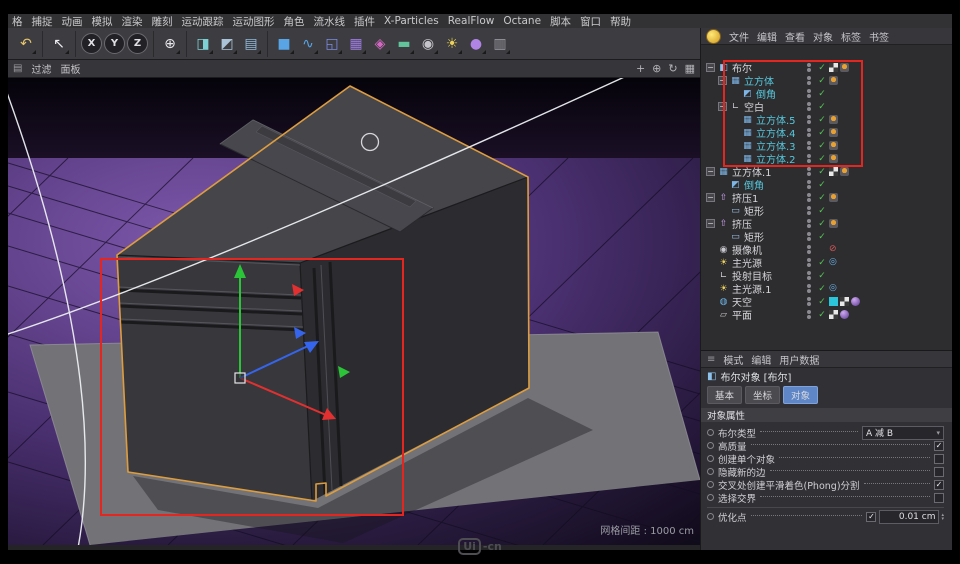  Describe the element at coordinates (590, 21) in the screenshot. I see `menu-item: 窗口` at that location.